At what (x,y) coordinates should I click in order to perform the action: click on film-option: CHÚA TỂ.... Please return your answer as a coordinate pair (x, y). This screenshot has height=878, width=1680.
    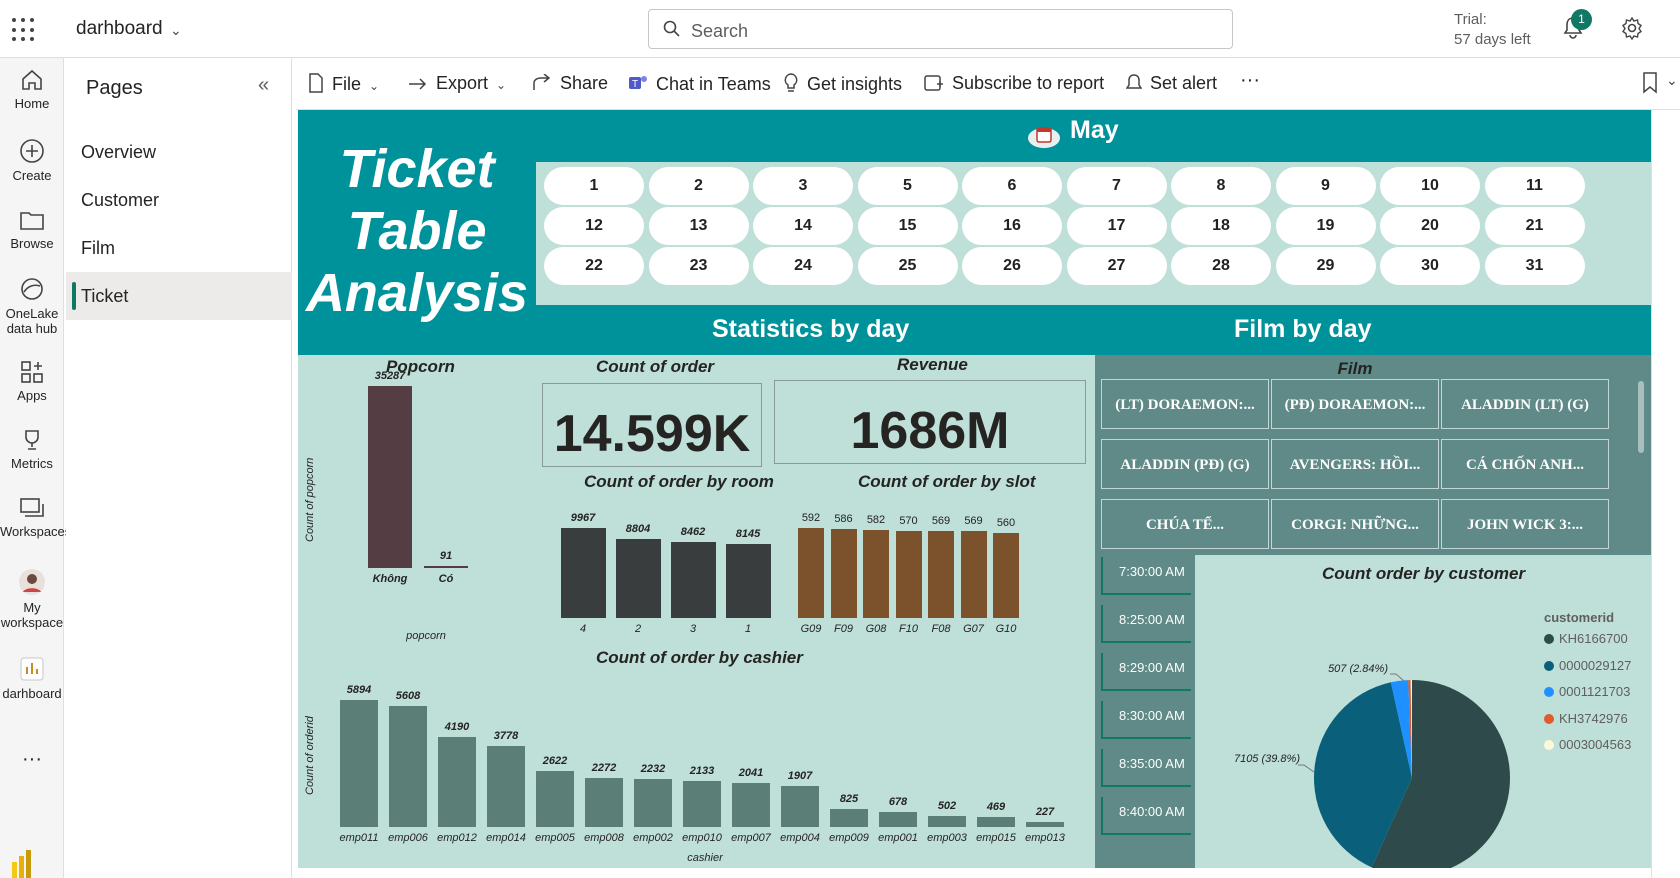
    Looking at the image, I should click on (1185, 524).